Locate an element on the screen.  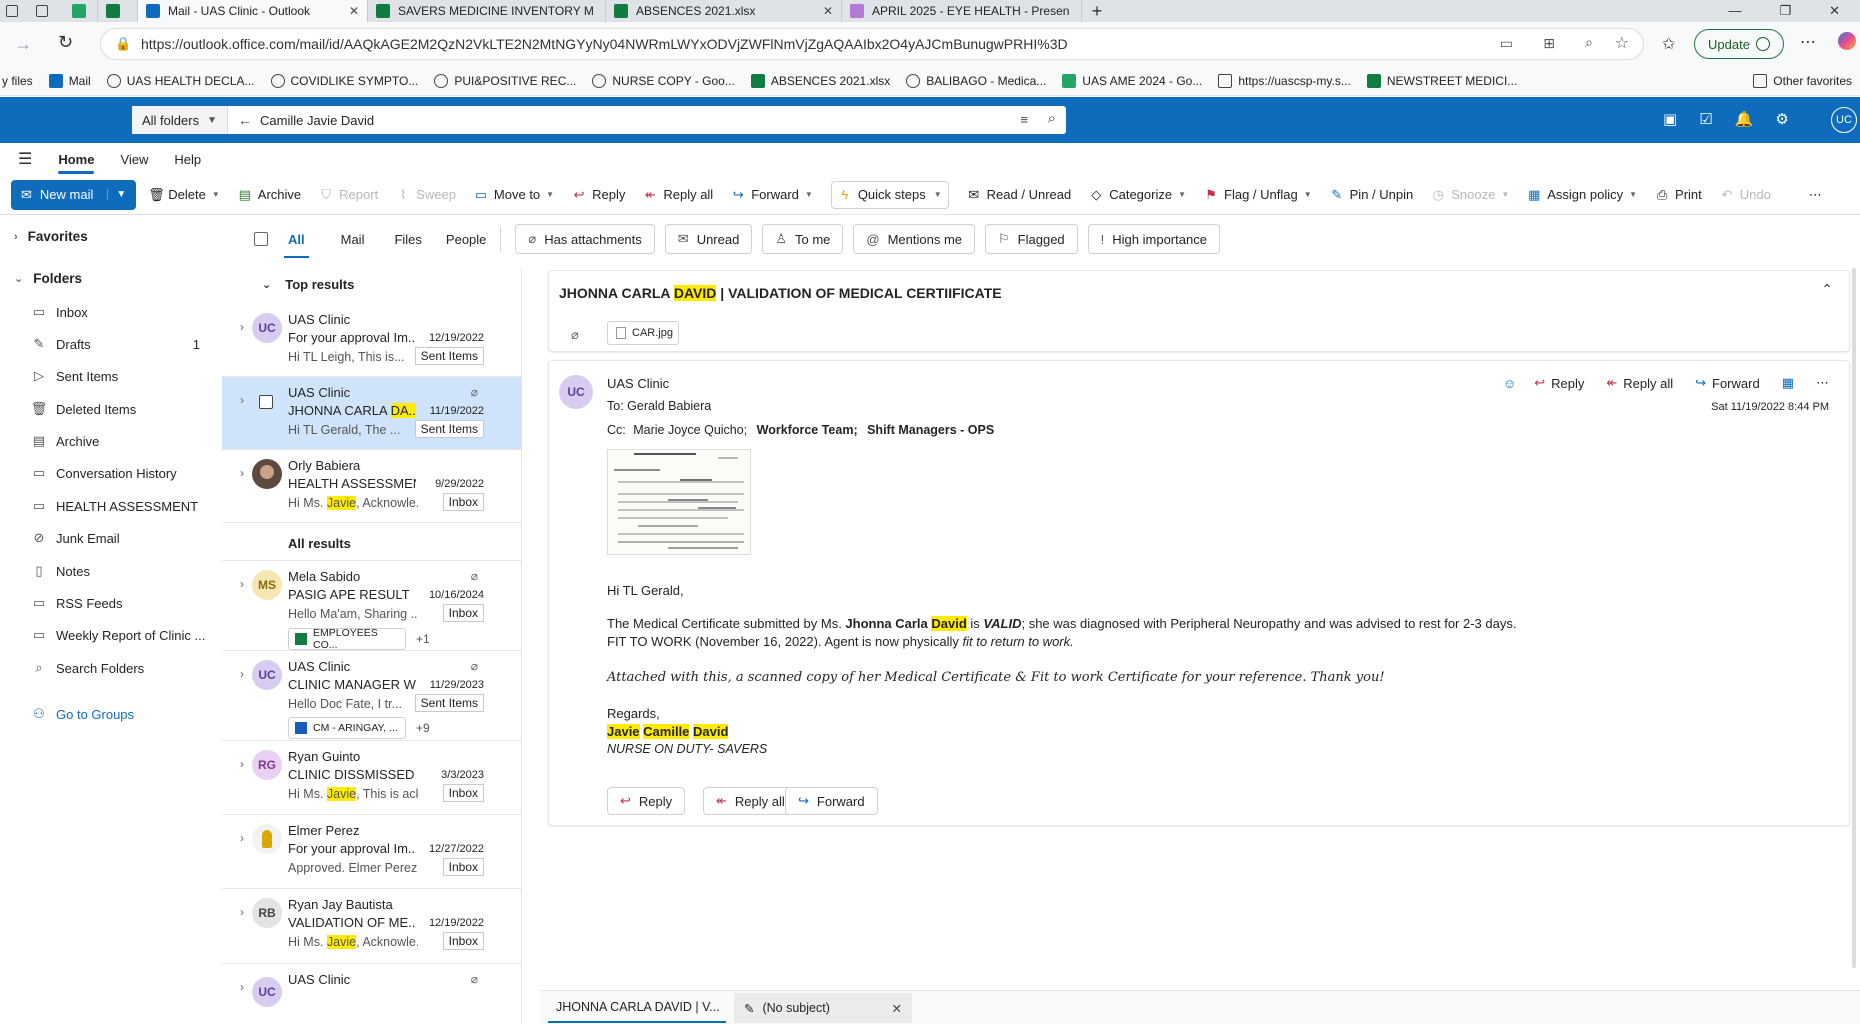
restore-icon: ❐ is located at coordinates (1785, 11).